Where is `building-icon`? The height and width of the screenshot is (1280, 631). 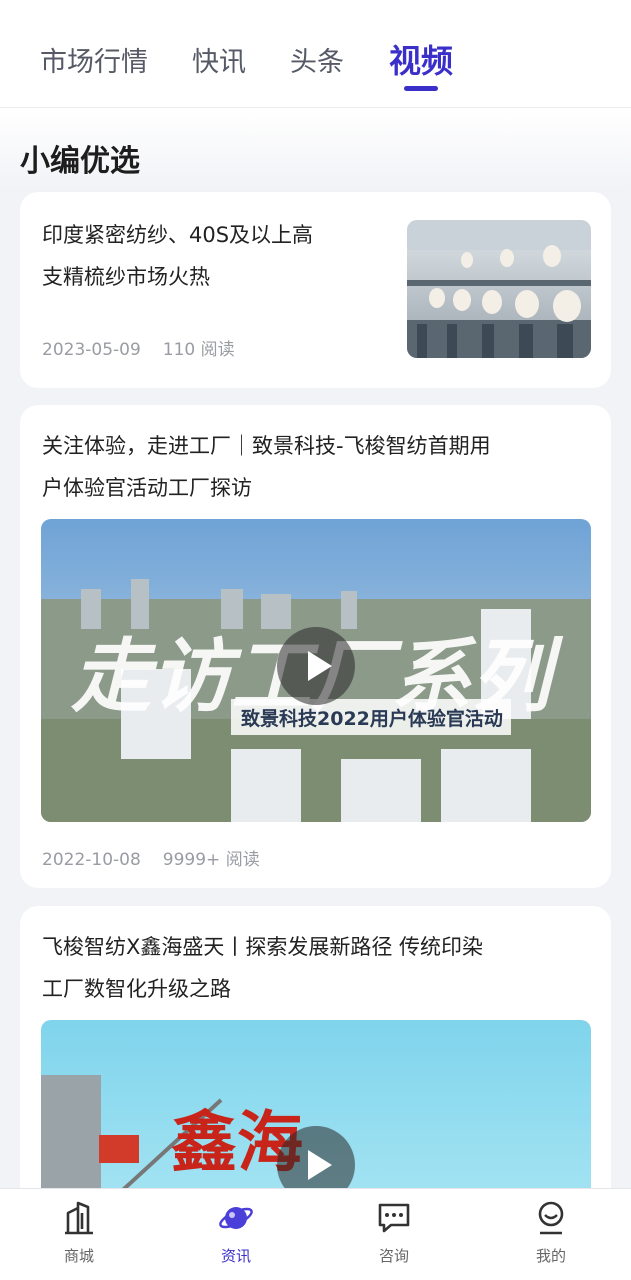
building-icon is located at coordinates (79, 1218).